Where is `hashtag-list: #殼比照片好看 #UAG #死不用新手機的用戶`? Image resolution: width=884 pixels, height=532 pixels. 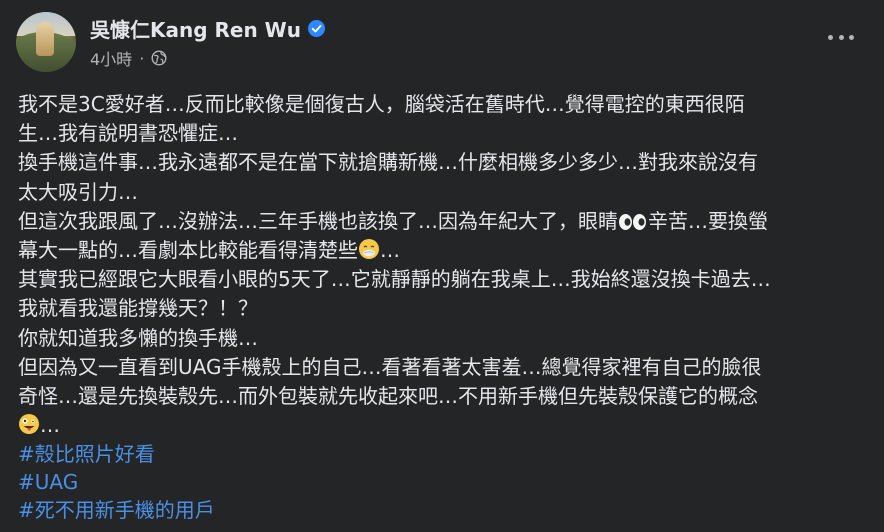
hashtag-list: #殼比照片好看 #UAG #死不用新手機的用戶 is located at coordinates (116, 482).